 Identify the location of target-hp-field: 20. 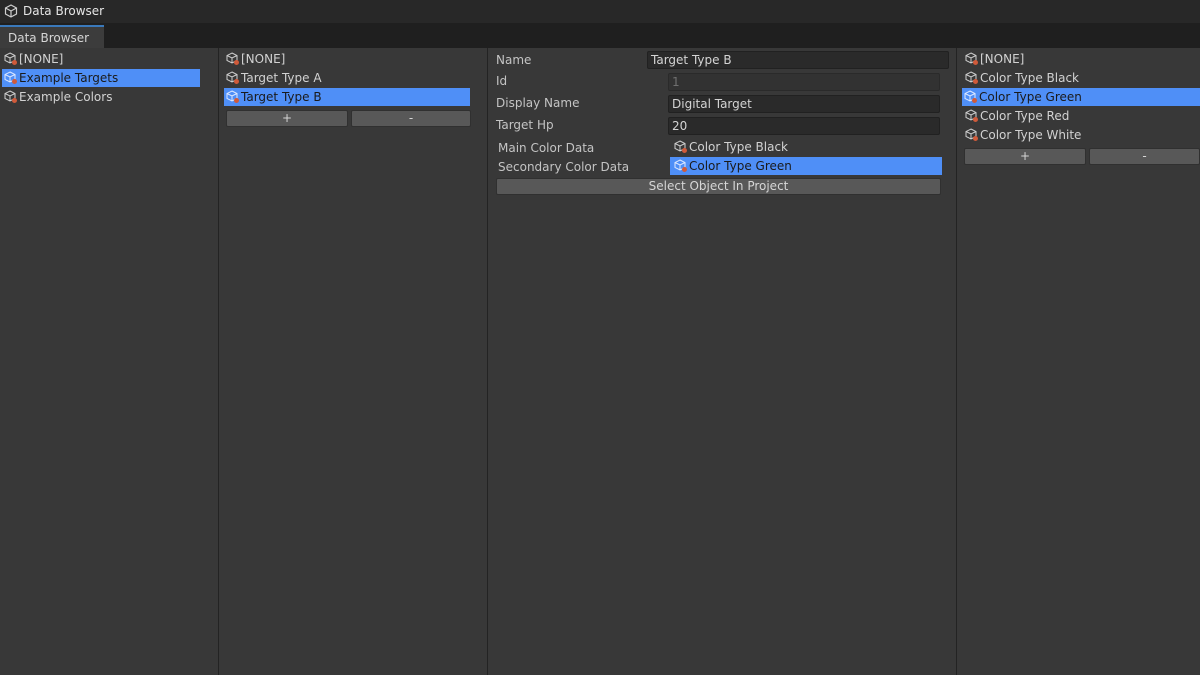
(804, 126).